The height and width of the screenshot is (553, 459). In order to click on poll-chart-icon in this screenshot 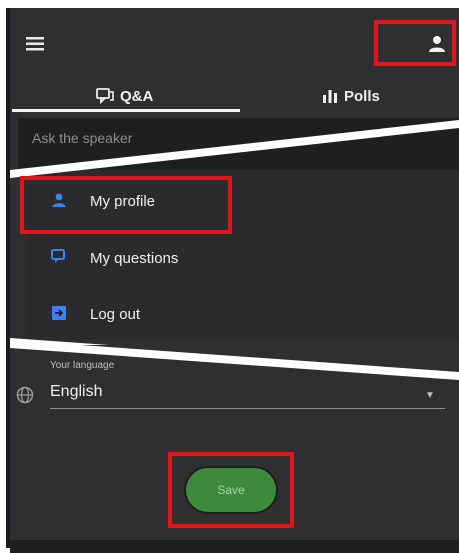, I will do `click(330, 96)`.